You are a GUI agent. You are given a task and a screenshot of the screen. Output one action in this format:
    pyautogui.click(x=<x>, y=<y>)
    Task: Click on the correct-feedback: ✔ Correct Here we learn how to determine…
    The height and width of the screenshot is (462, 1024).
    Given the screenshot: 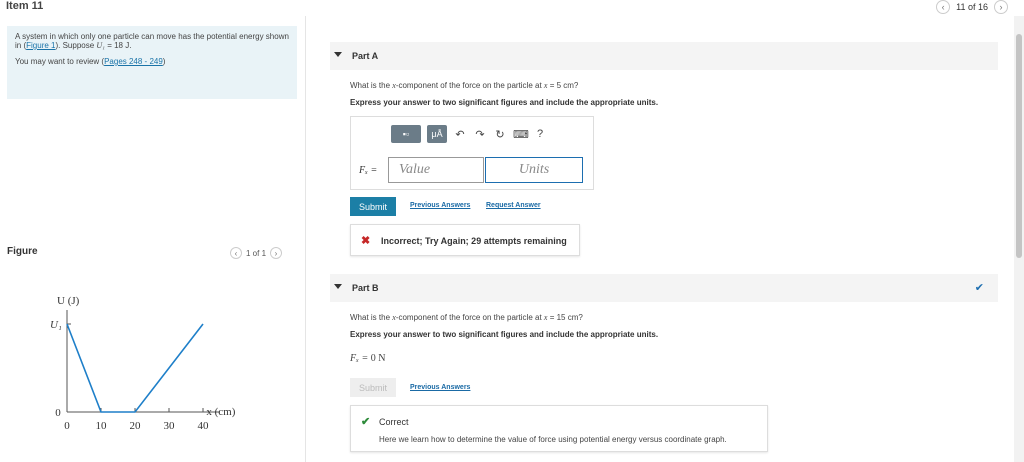 What is the action you would take?
    pyautogui.click(x=559, y=428)
    